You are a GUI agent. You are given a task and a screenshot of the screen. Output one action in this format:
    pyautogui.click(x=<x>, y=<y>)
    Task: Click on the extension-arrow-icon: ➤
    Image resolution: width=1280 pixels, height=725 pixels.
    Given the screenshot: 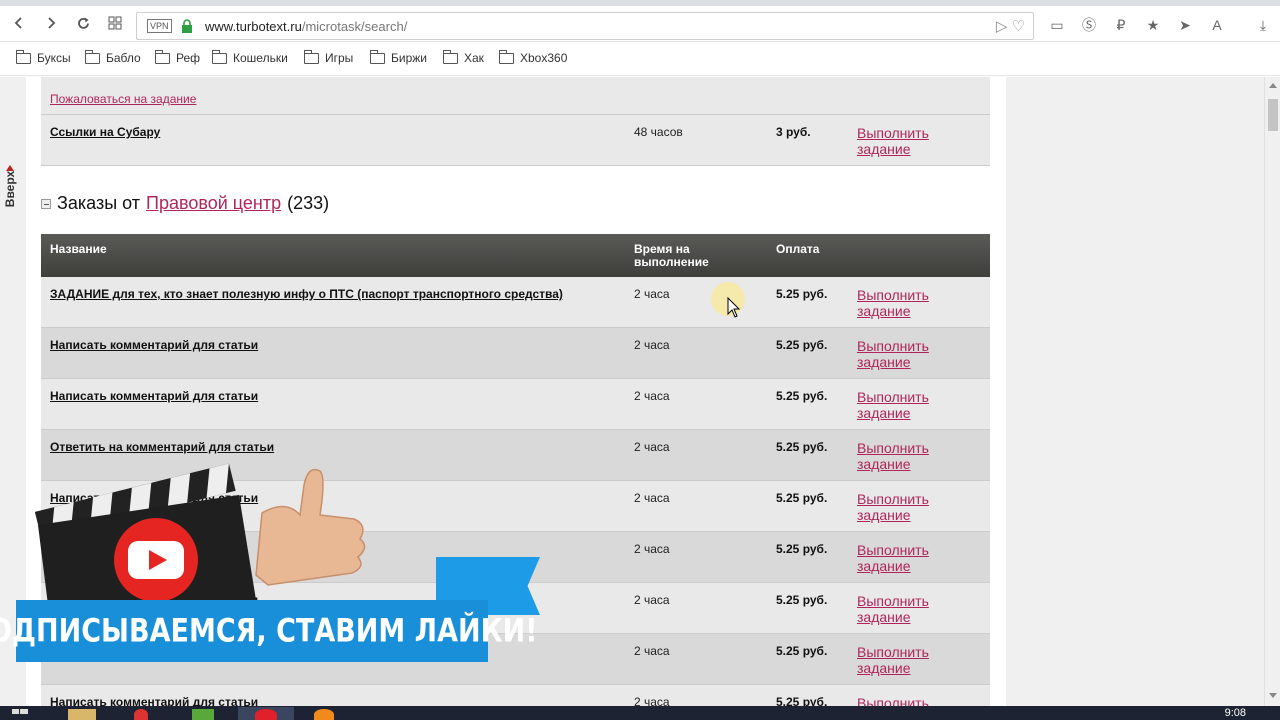 What is the action you would take?
    pyautogui.click(x=1185, y=25)
    